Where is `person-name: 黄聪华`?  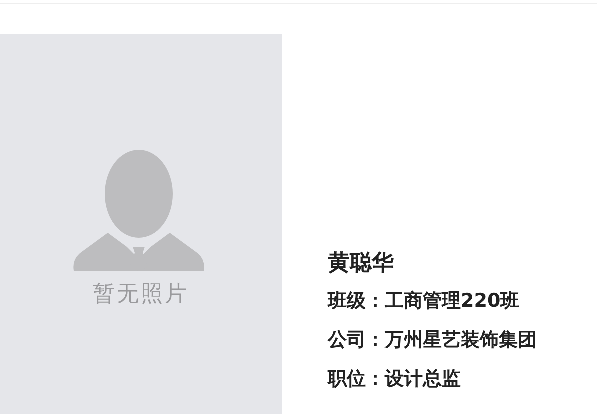
person-name: 黄聪华 is located at coordinates (361, 264).